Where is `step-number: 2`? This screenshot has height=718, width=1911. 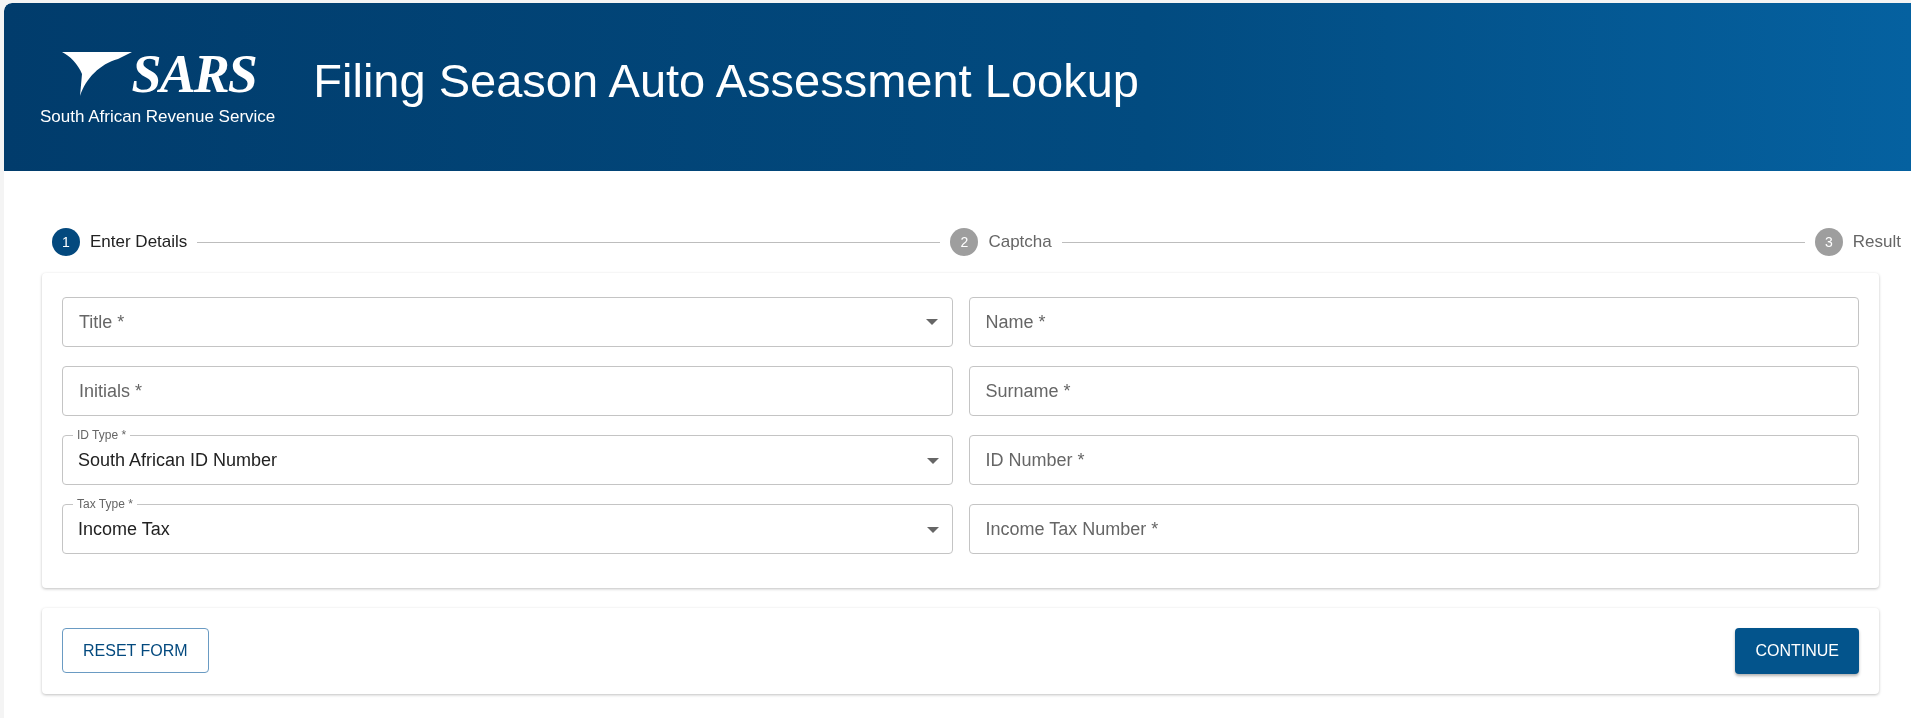
step-number: 2 is located at coordinates (964, 242).